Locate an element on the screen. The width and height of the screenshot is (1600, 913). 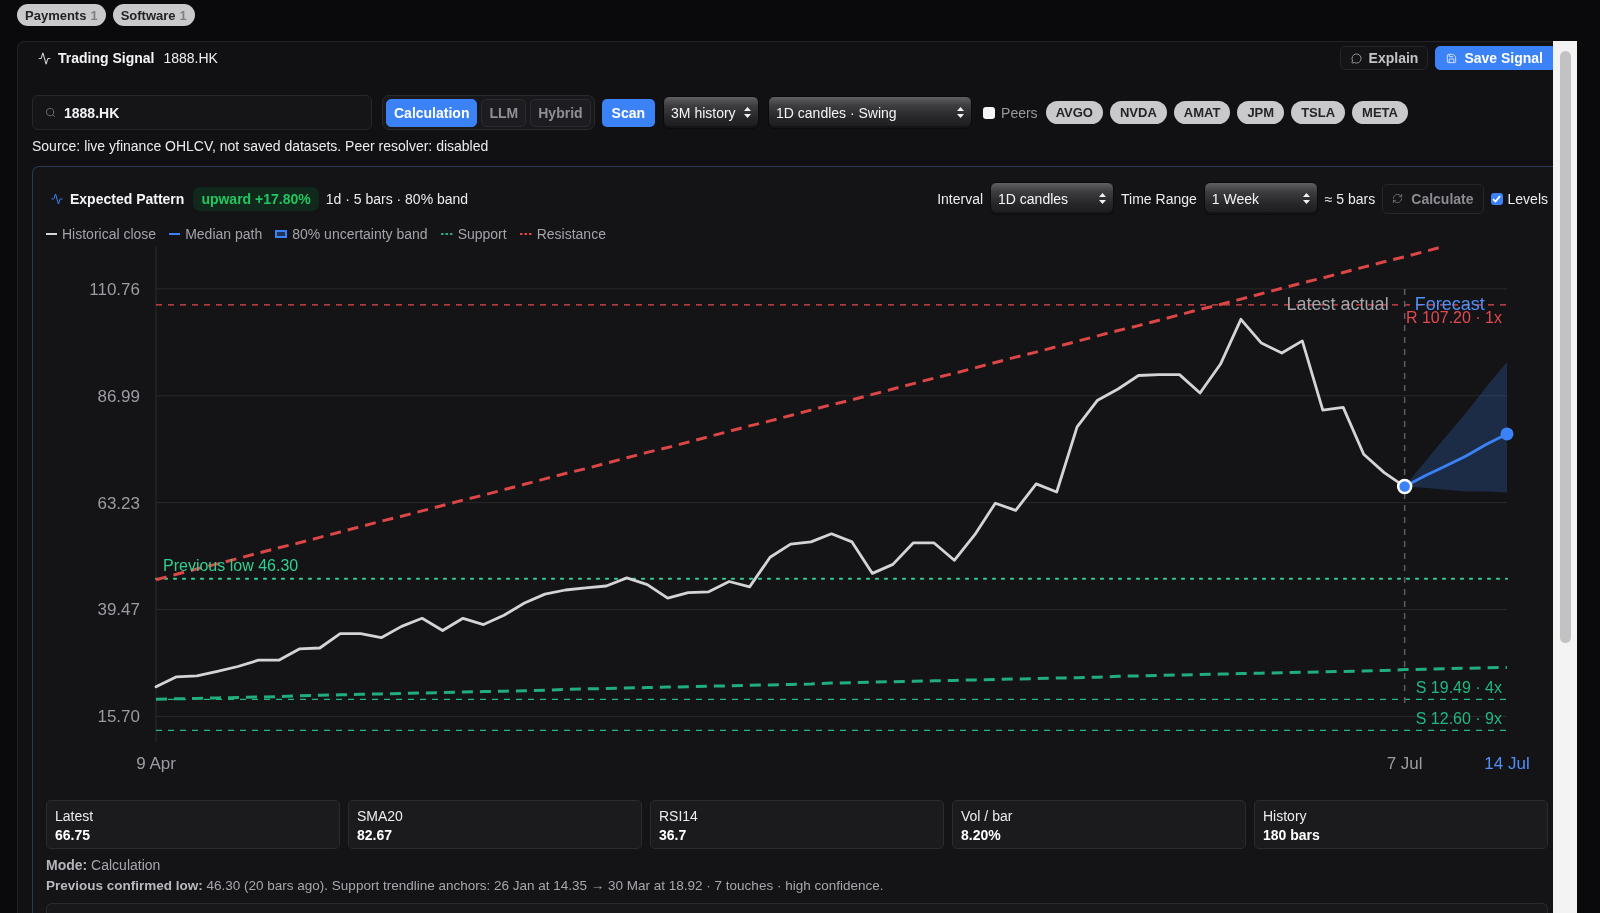
circular-arrows-icon is located at coordinates (1398, 198).